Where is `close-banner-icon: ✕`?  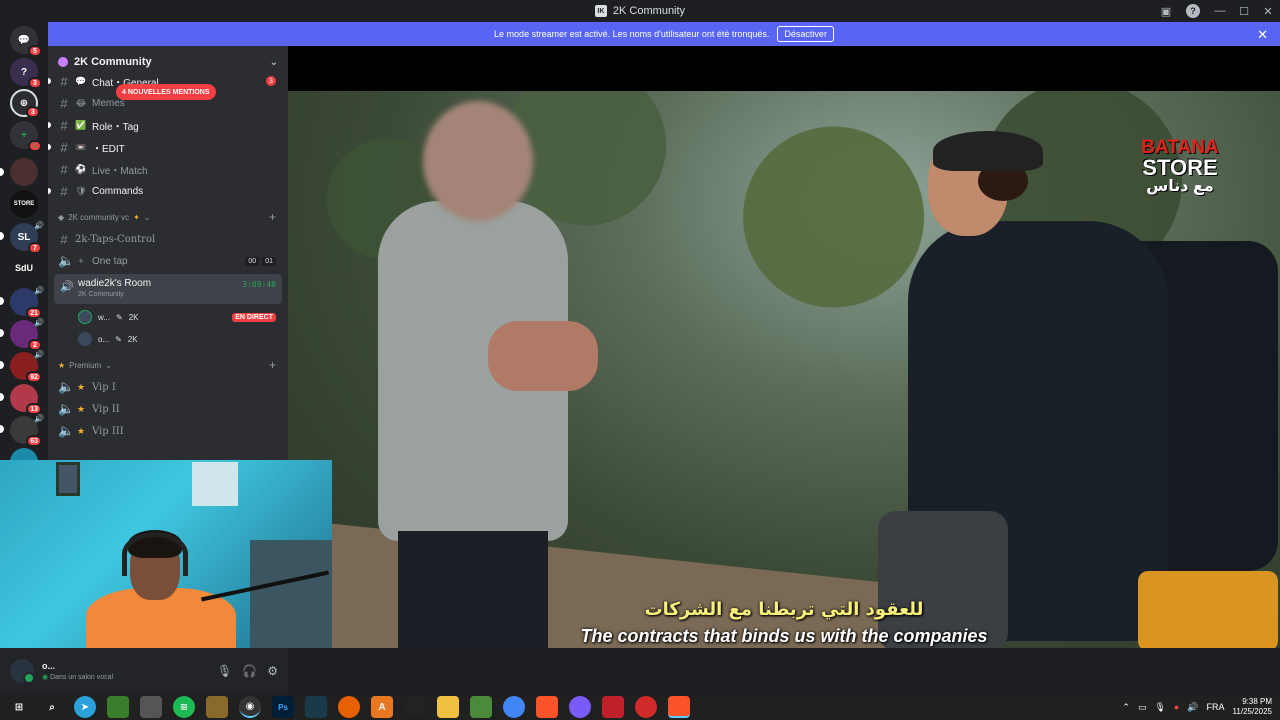
close-banner-icon: ✕ is located at coordinates (1262, 35).